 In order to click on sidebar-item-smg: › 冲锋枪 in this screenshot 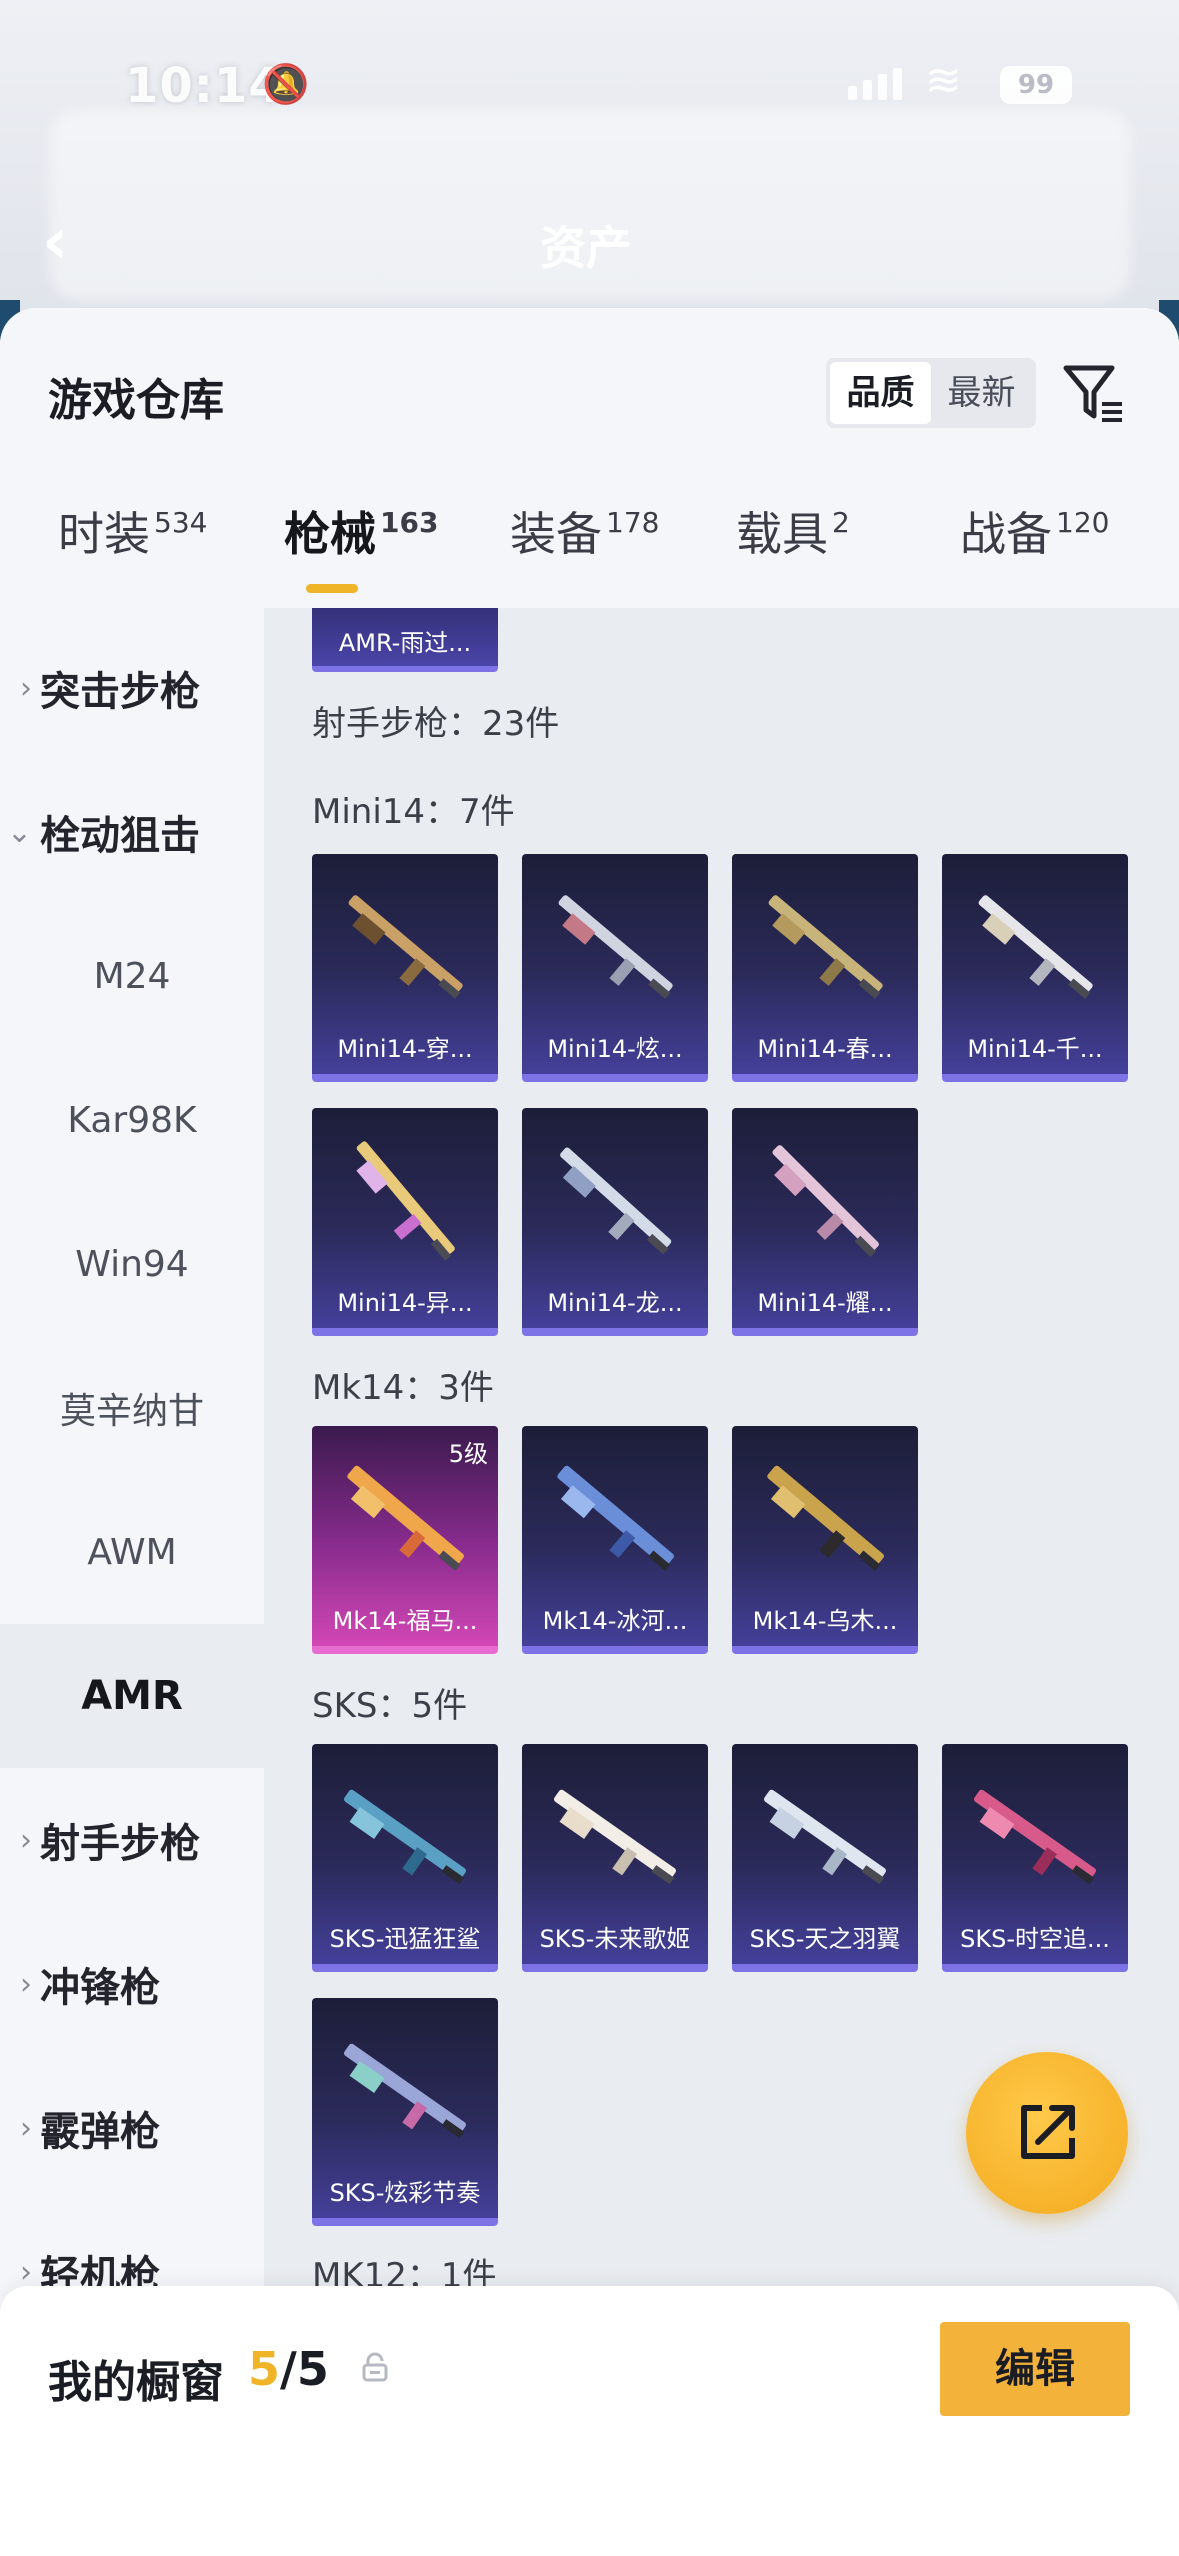, I will do `click(132, 1984)`.